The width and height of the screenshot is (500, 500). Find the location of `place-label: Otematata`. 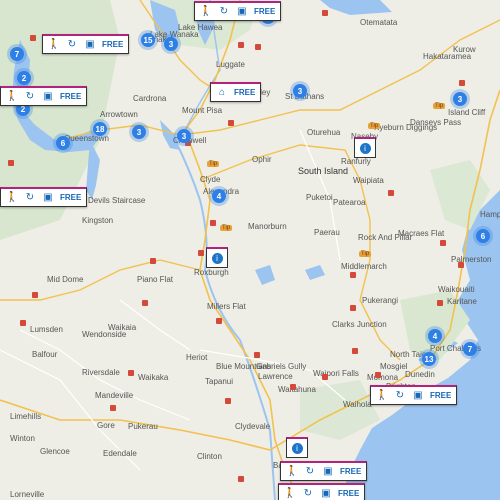

place-label: Otematata is located at coordinates (379, 22).